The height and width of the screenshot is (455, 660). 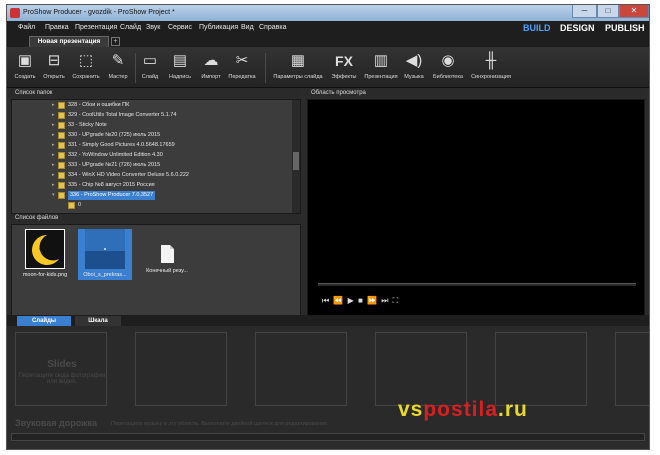 I want to click on folder-label: 332 - YoWindow Unlimited Edition 4.30, so click(x=115, y=155).